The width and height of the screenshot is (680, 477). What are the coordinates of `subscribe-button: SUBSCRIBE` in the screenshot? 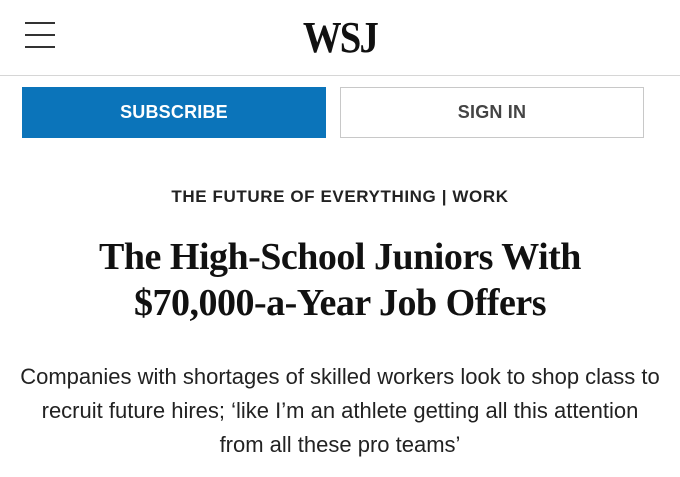 It's located at (174, 112).